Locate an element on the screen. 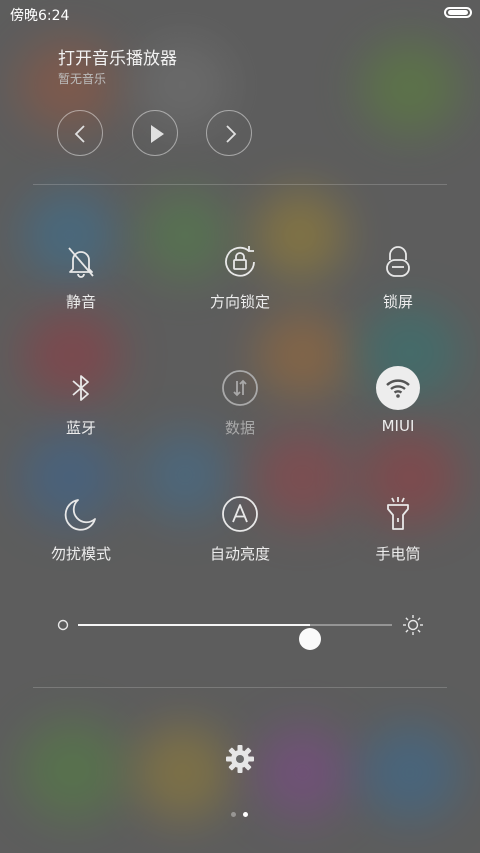  toggle-rotation-lock: 方向锁定 is located at coordinates (240, 285).